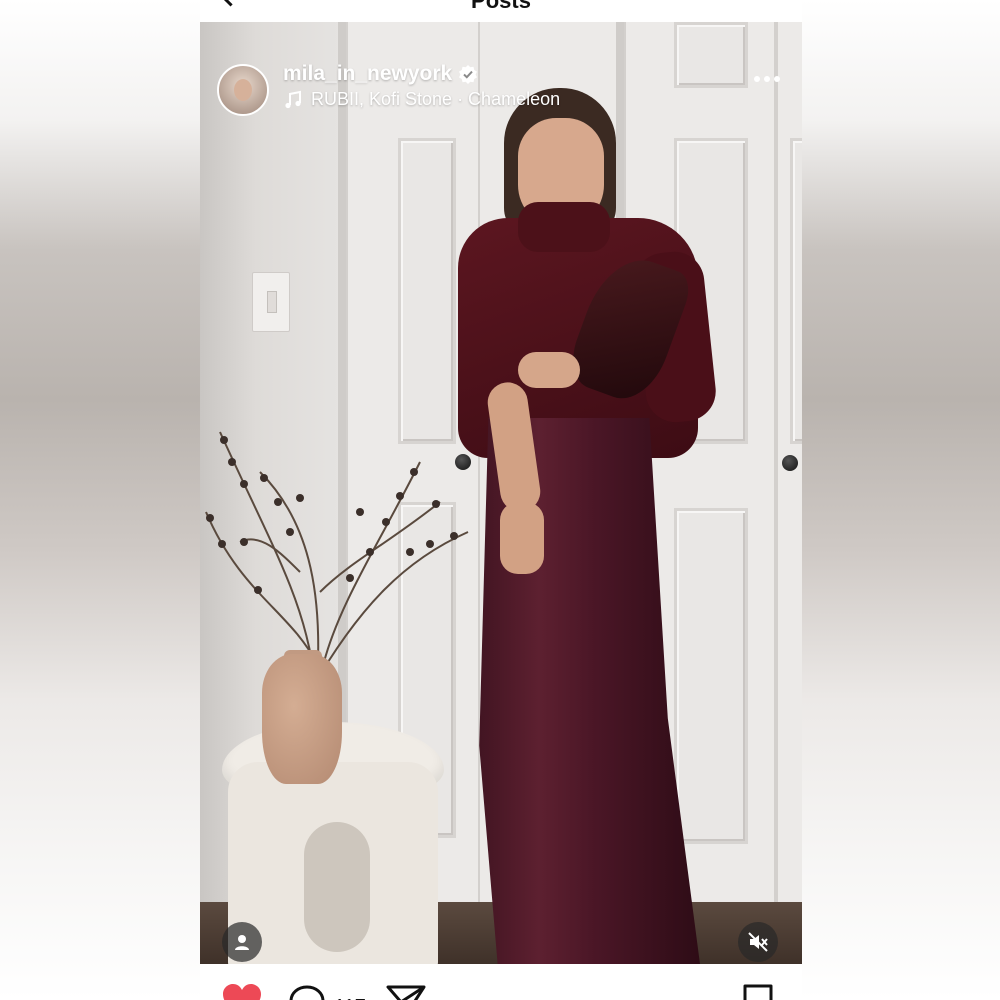 Image resolution: width=1000 pixels, height=1000 pixels. Describe the element at coordinates (337, 887) in the screenshot. I see `stool-cutout` at that location.